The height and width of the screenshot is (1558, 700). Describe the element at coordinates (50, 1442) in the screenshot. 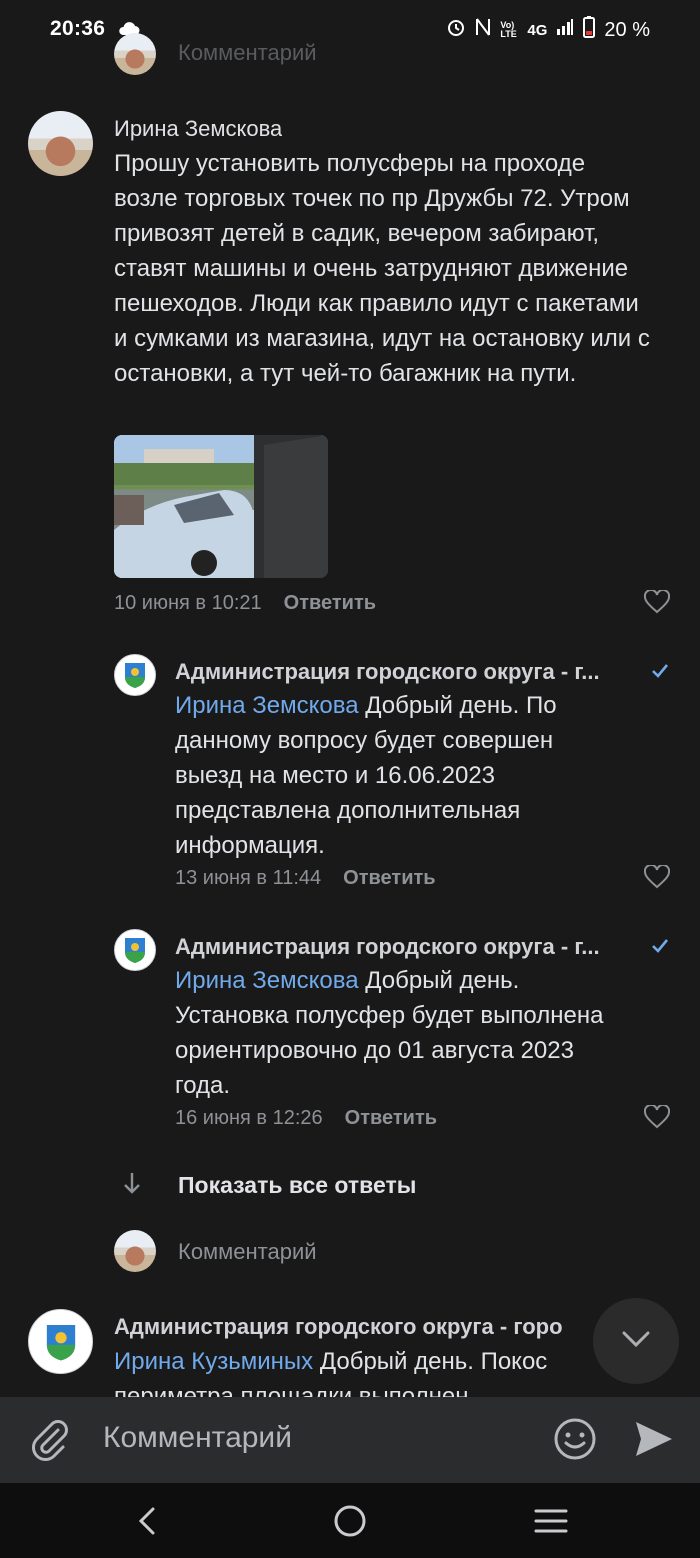

I see `attach-icon` at that location.